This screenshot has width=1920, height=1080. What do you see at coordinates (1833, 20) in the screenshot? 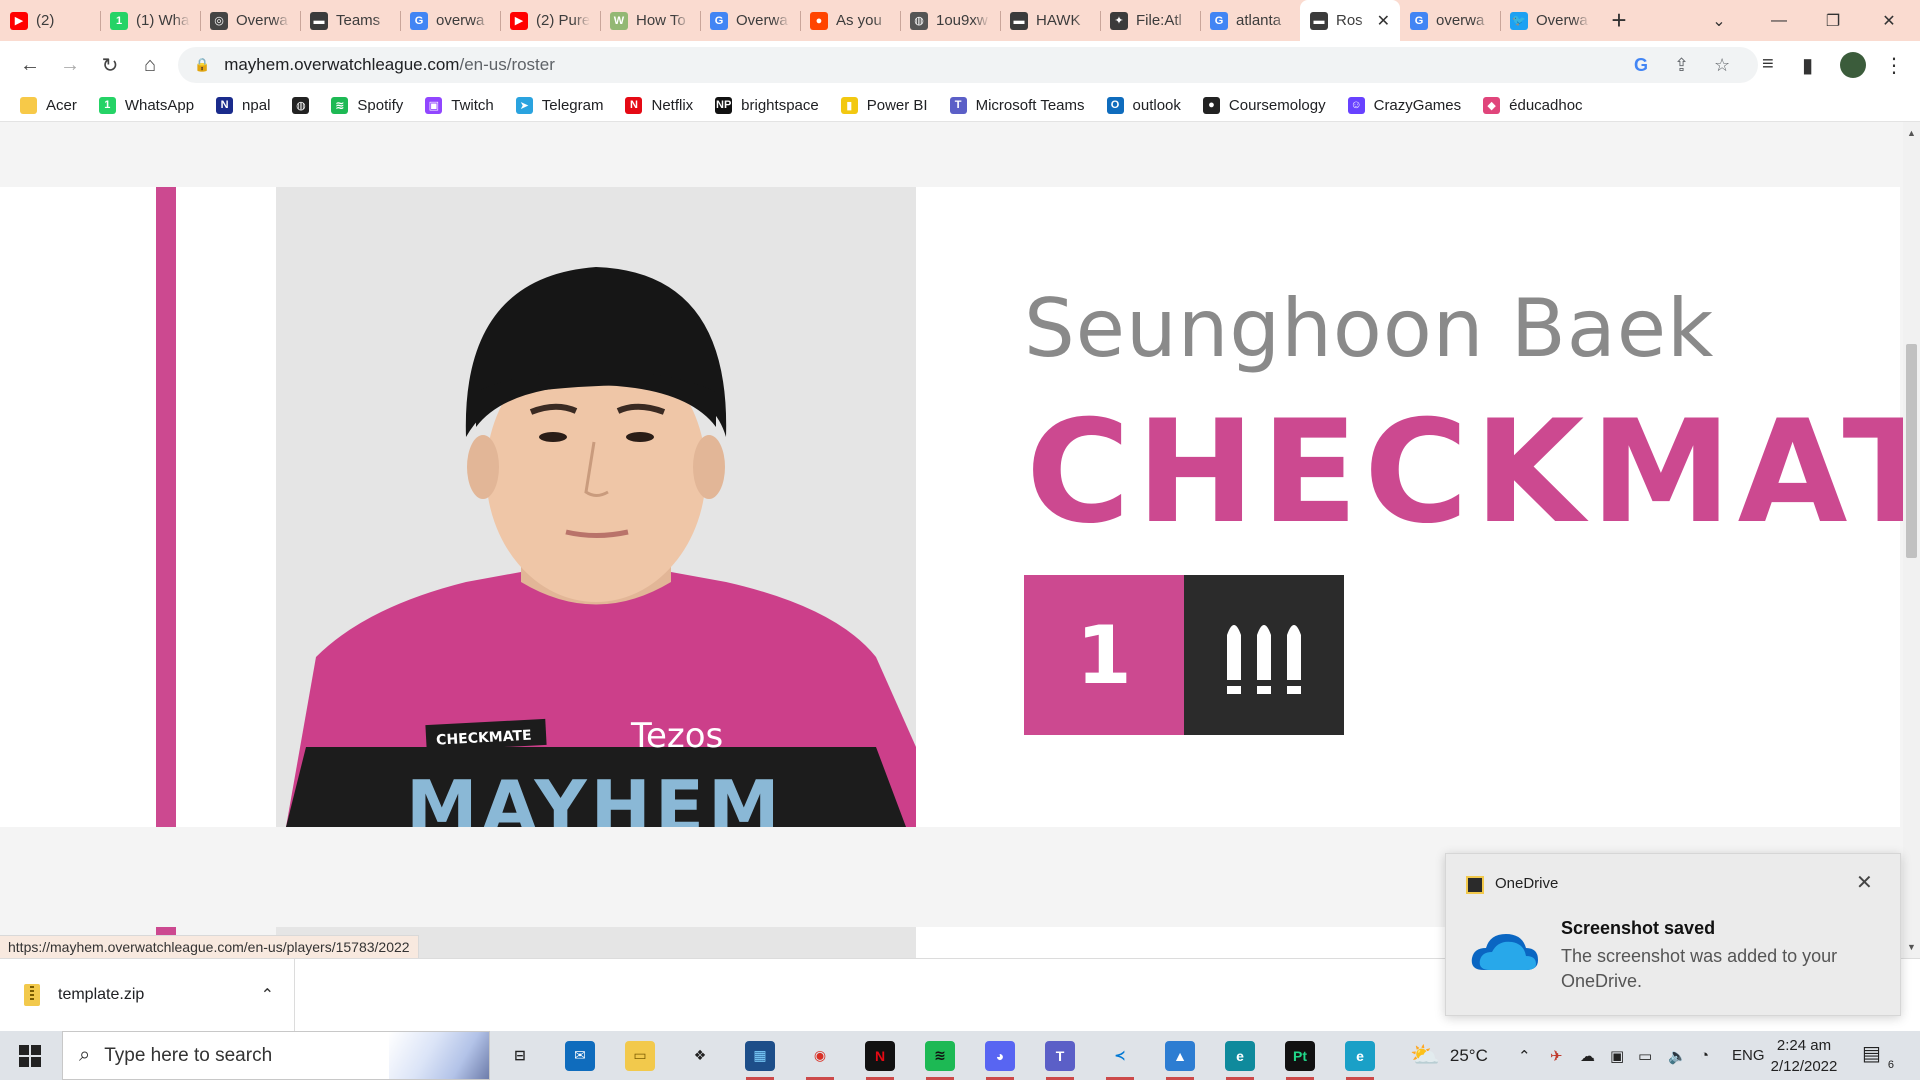
I see `restore-button: ❐` at bounding box center [1833, 20].